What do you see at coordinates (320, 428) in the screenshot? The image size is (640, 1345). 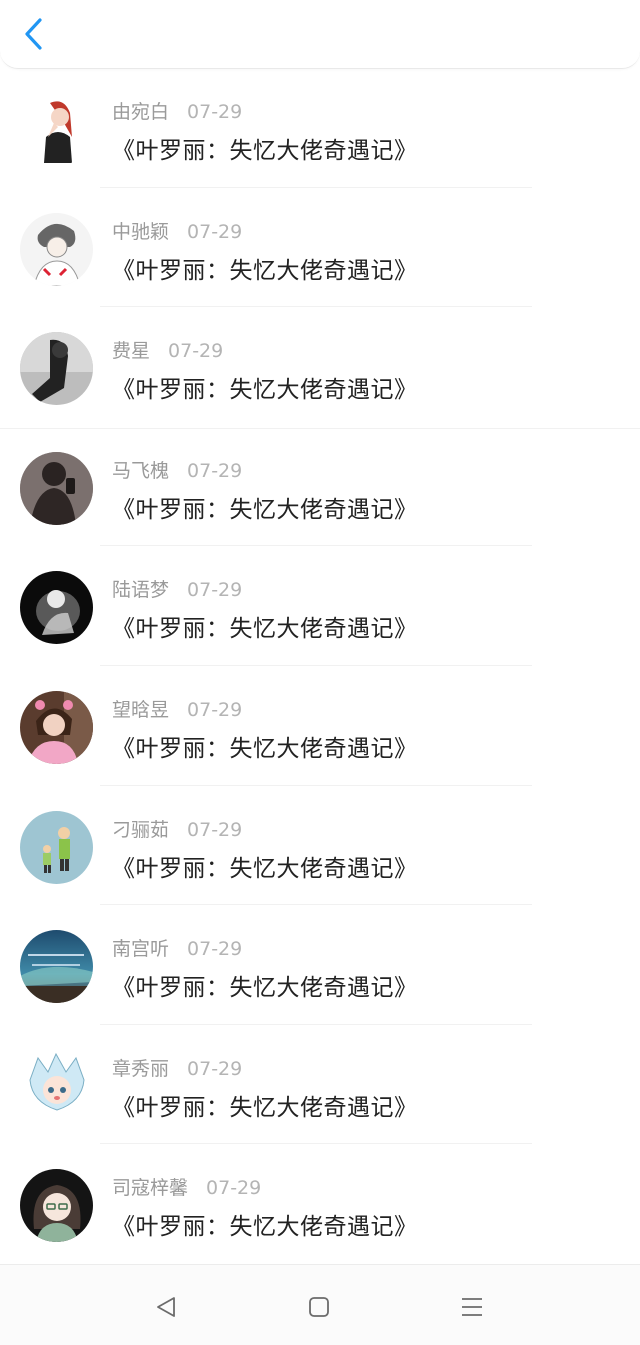 I see `section-divider` at bounding box center [320, 428].